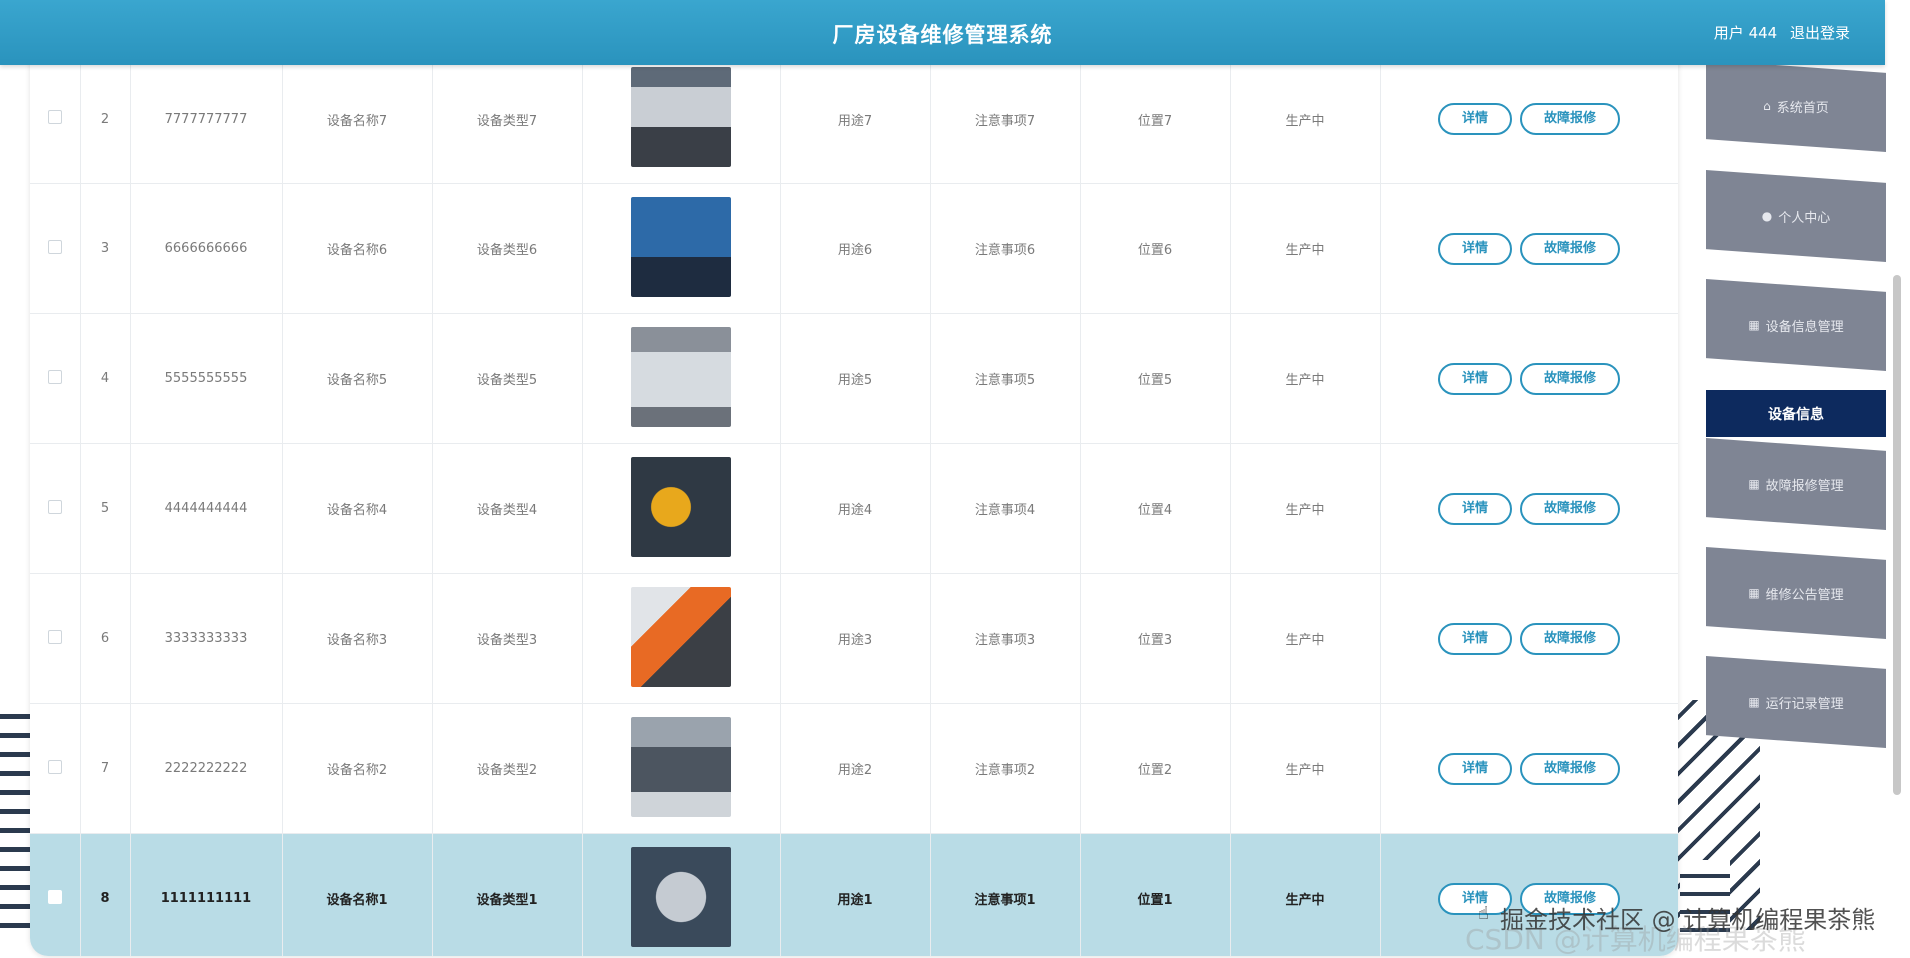  I want to click on sidebar-item-device-management: ▦ 设备信息管理, so click(1796, 325).